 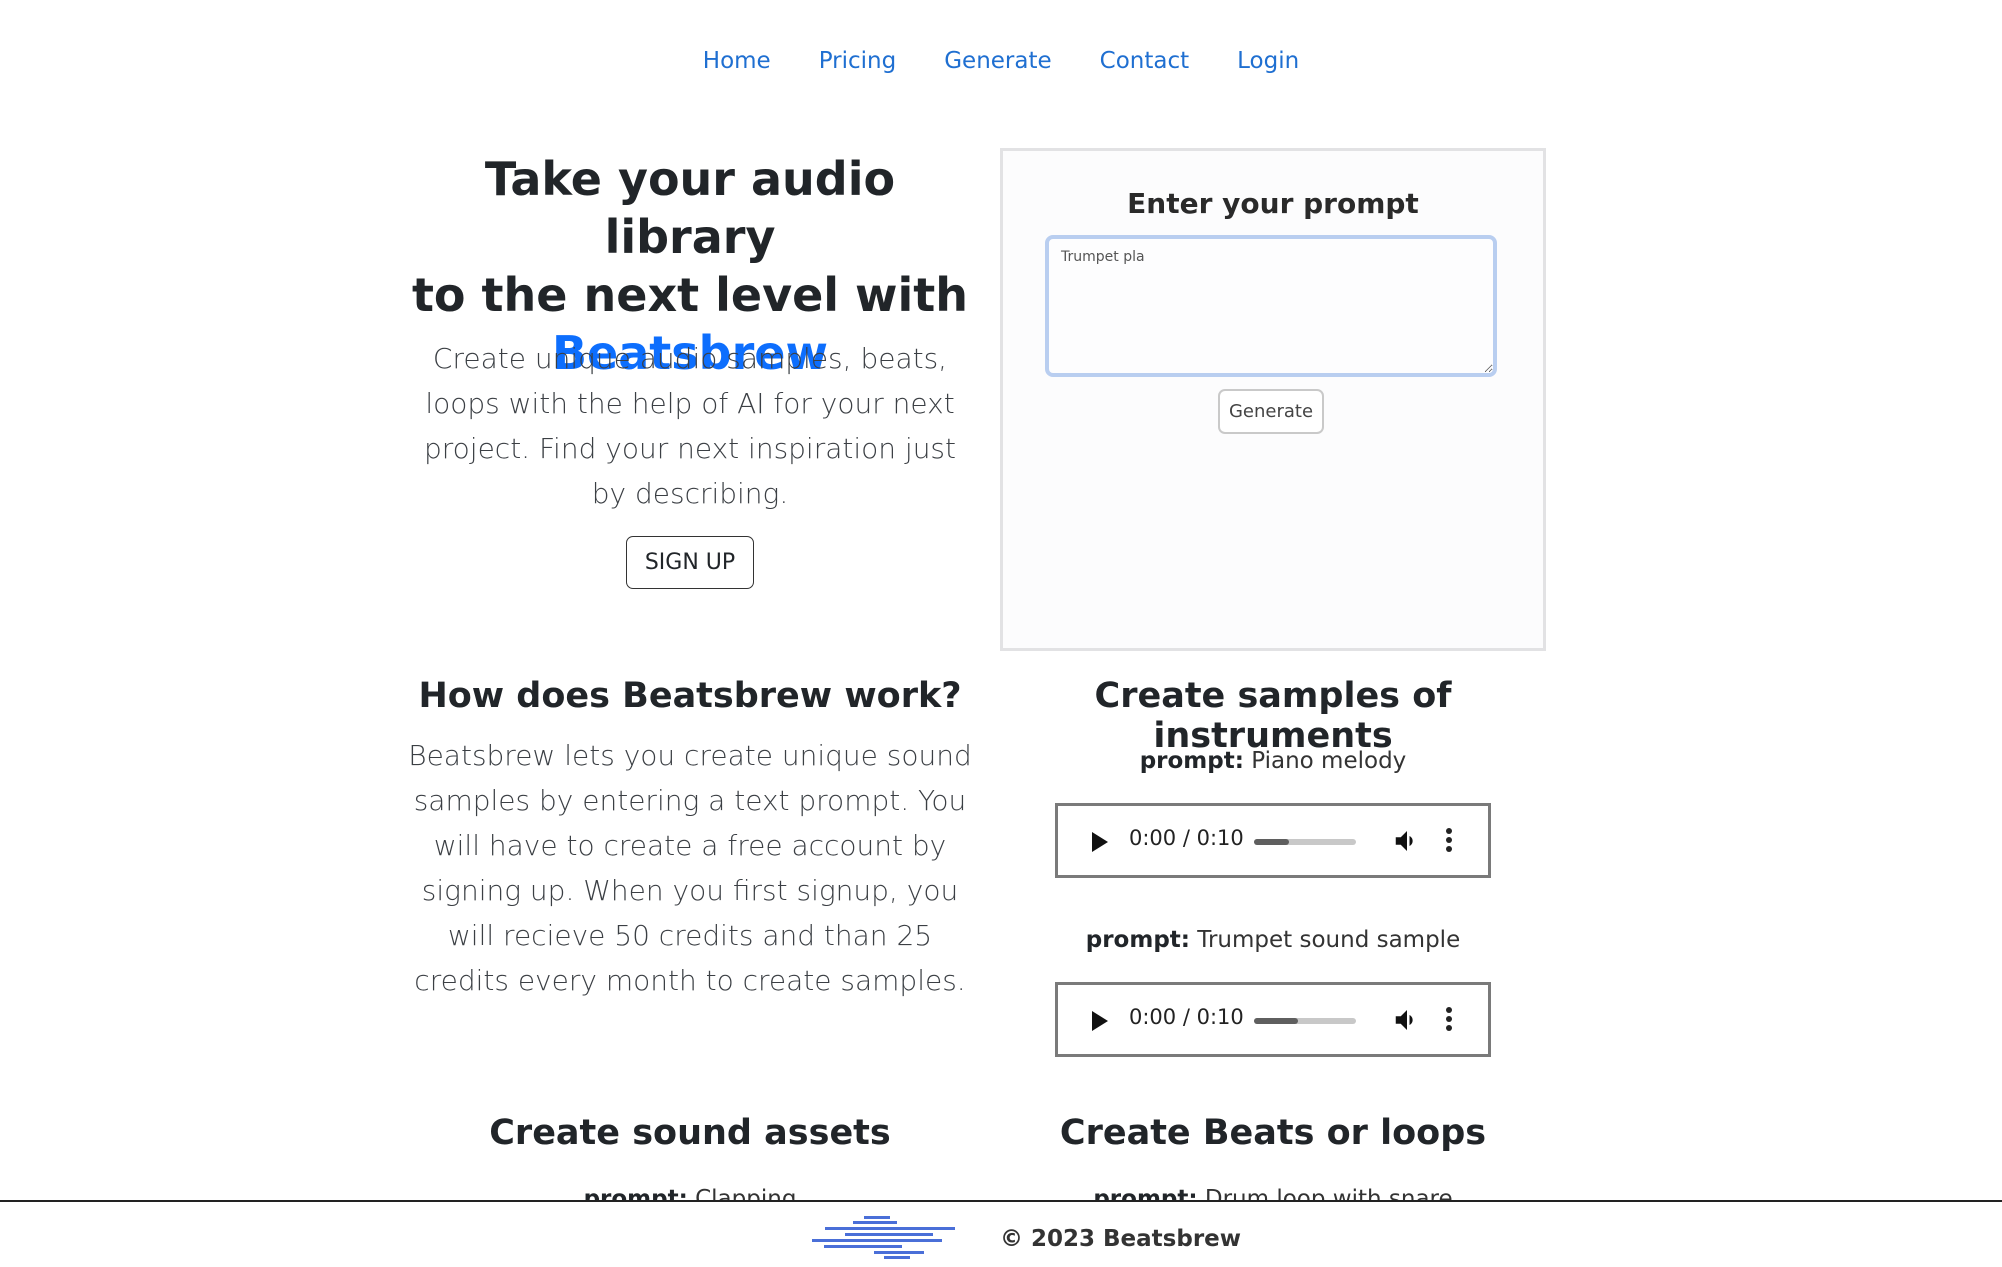 What do you see at coordinates (690, 696) in the screenshot?
I see `how-title: How does Beatsbrew work?` at bounding box center [690, 696].